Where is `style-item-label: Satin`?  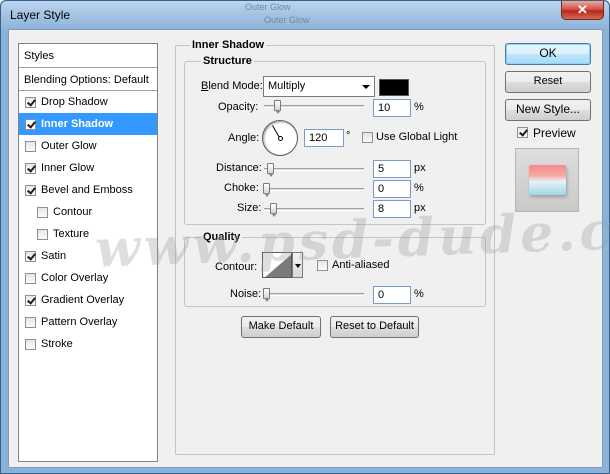 style-item-label: Satin is located at coordinates (54, 256).